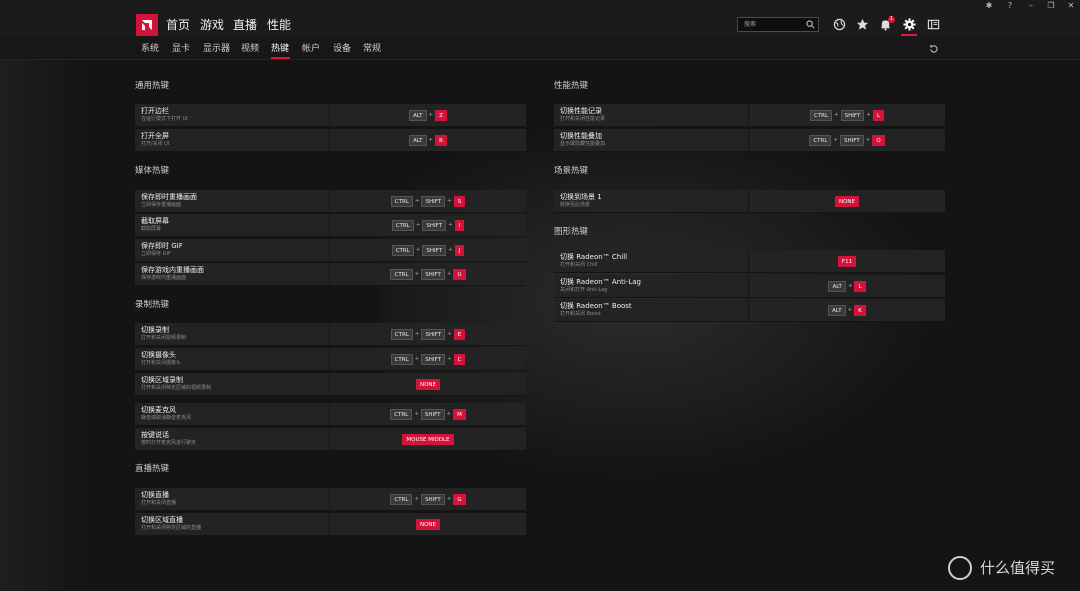 The width and height of the screenshot is (1080, 591). What do you see at coordinates (847, 286) in the screenshot?
I see `hotkey-binding-button: ALT + L` at bounding box center [847, 286].